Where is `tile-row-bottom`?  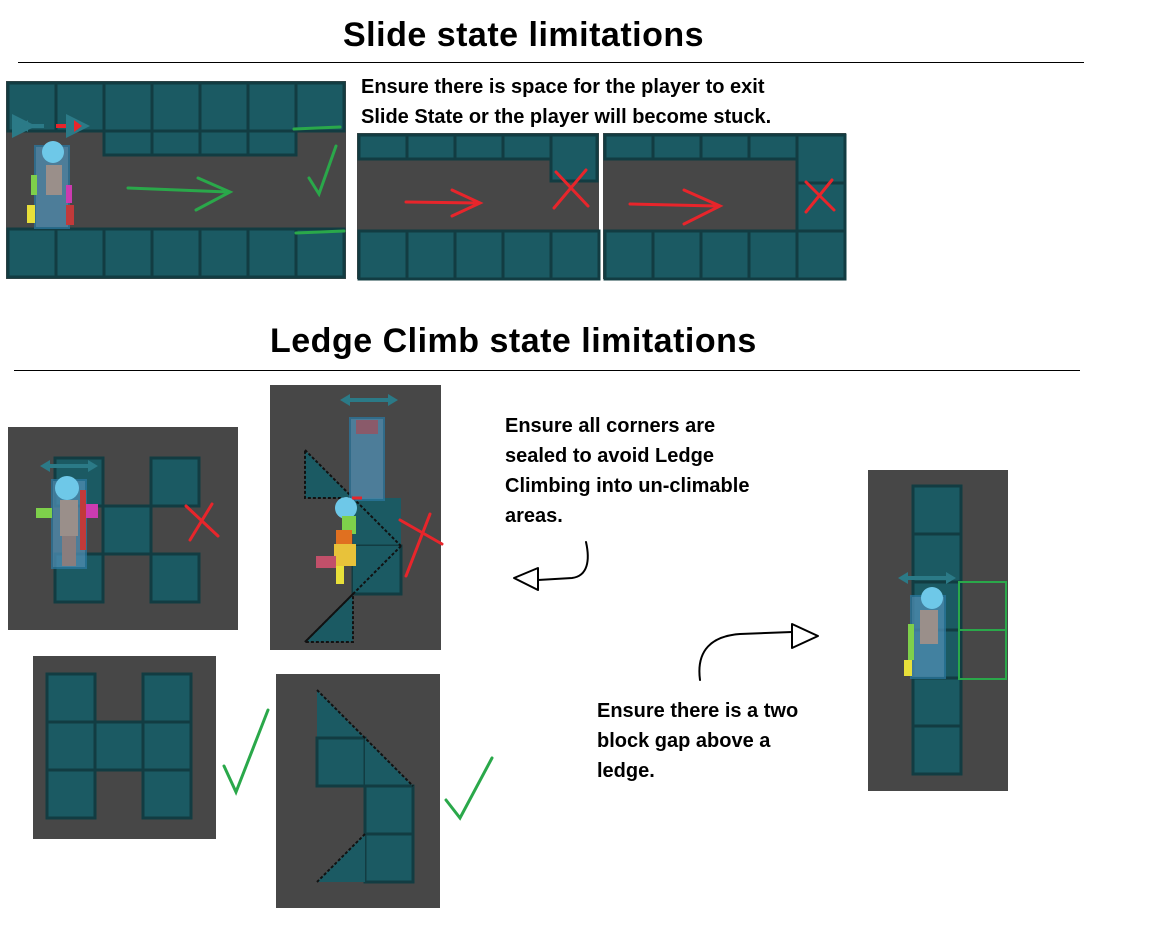
tile-row-bottom is located at coordinates (176, 253).